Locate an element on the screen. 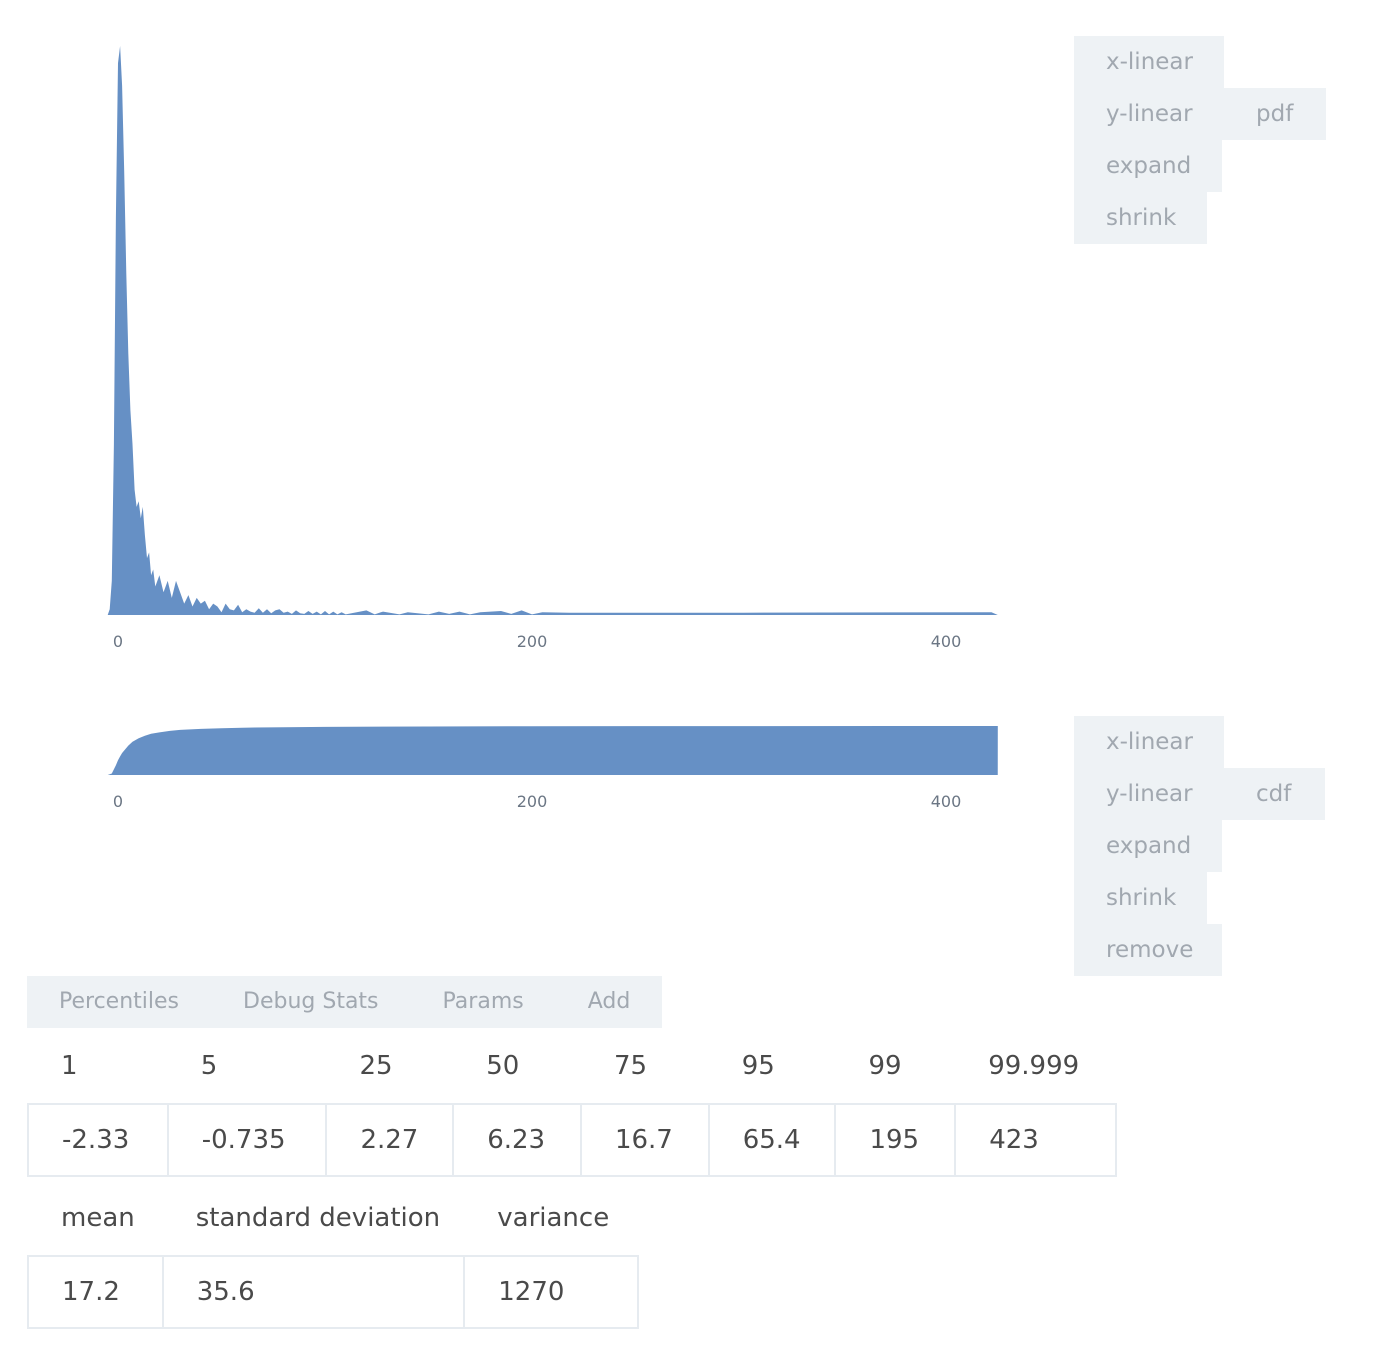 The height and width of the screenshot is (1348, 1376). cdf-remove-button: remove is located at coordinates (1148, 950).